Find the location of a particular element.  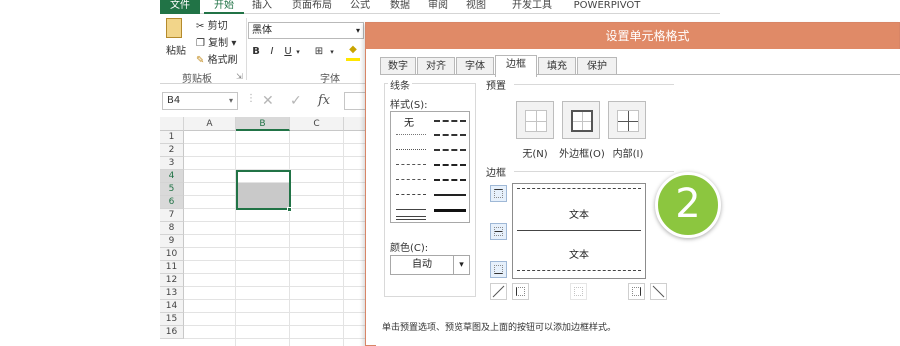

border-top-icon is located at coordinates (498, 193).